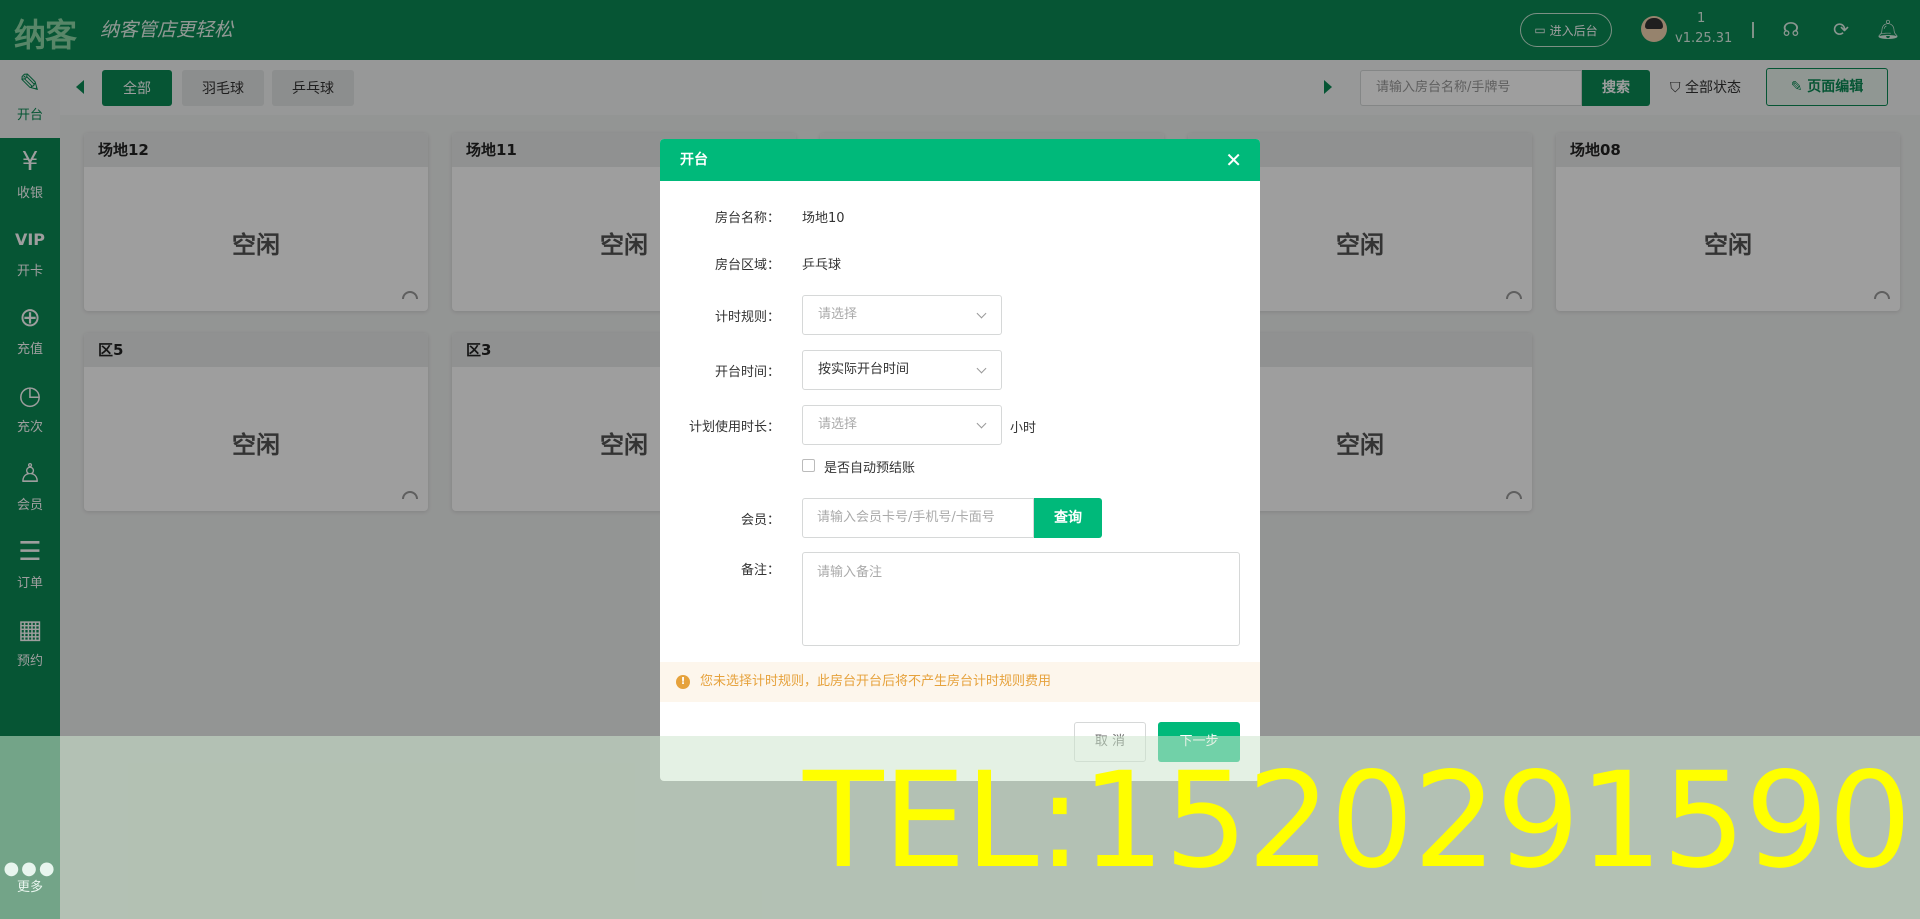  Describe the element at coordinates (838, 424) in the screenshot. I see `plan-duration-placeholder: 请选择` at that location.